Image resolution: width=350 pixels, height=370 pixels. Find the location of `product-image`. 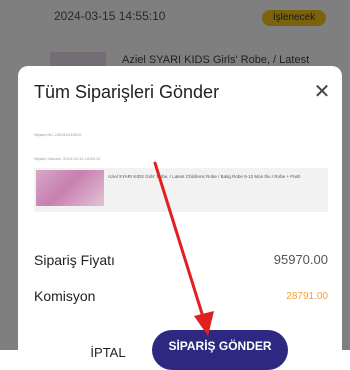

product-image is located at coordinates (70, 188).